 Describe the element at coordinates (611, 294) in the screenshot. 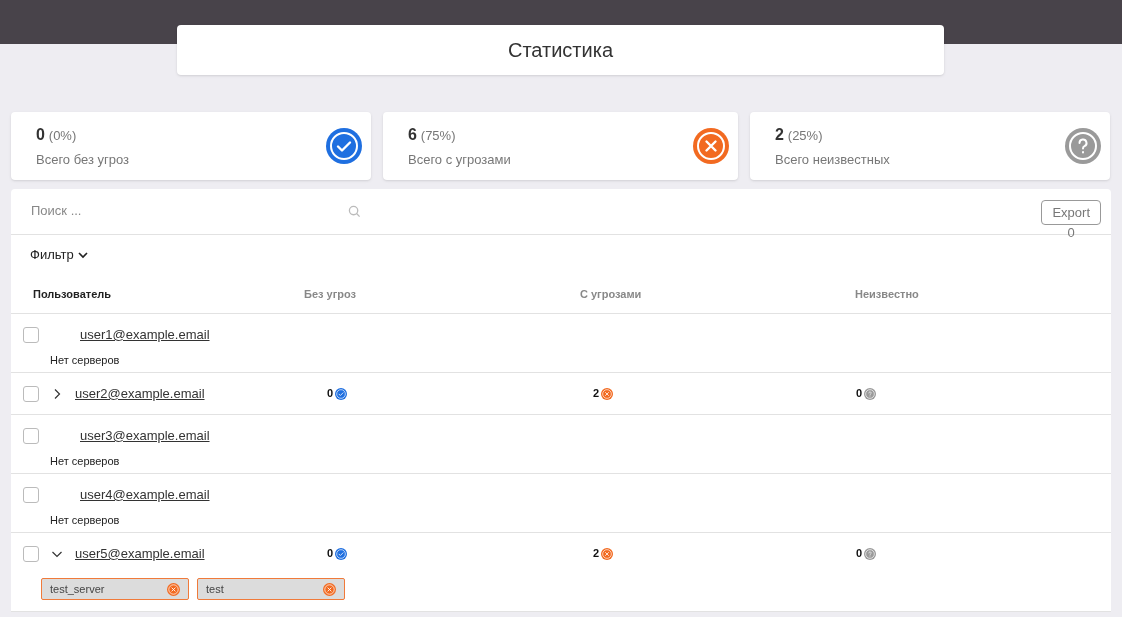

I see `column-header: С угрозами` at that location.